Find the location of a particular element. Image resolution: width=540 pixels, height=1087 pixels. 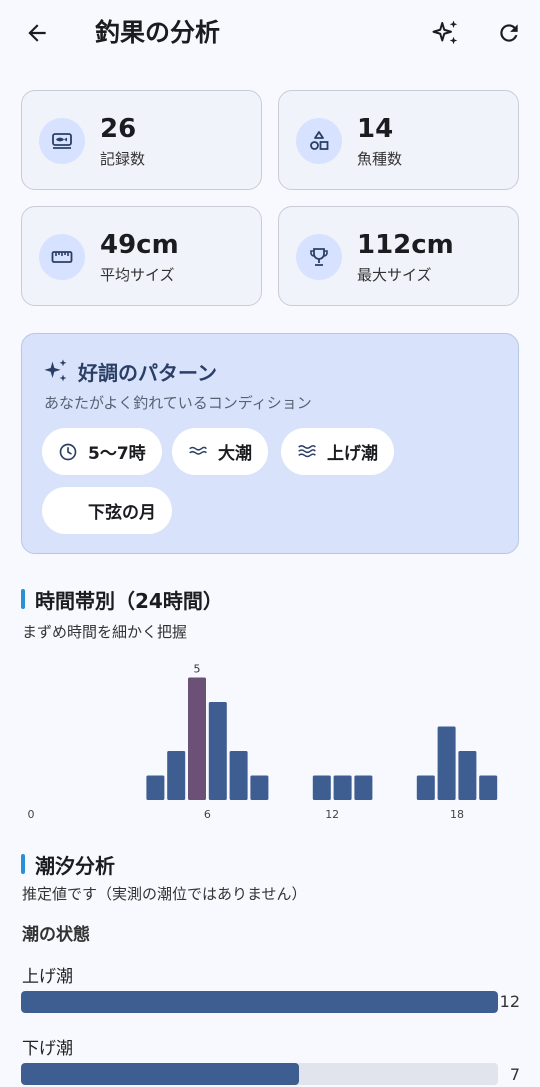

fish-icon is located at coordinates (62, 141).